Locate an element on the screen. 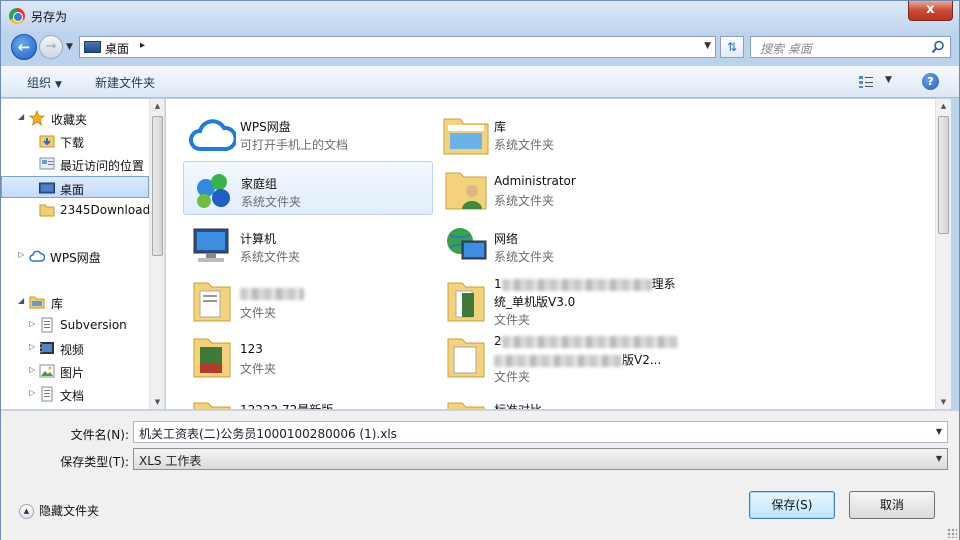 The image size is (960, 540). video-library-icon is located at coordinates (47, 348).